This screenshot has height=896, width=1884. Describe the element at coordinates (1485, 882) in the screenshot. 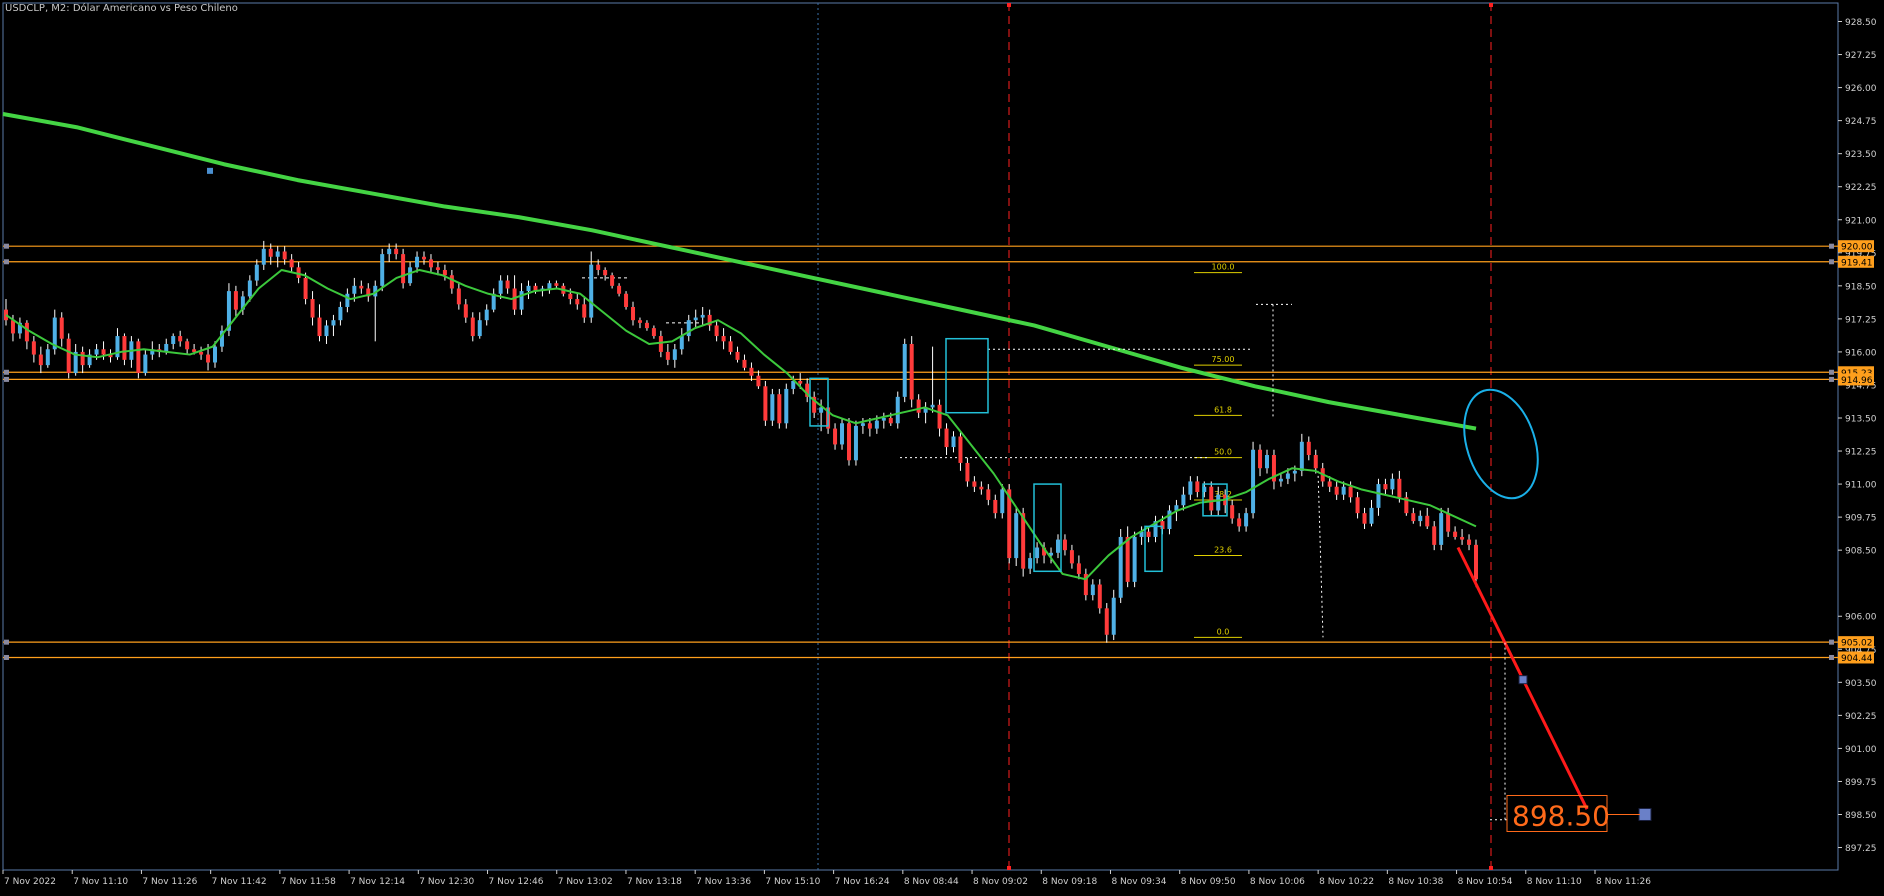

I see `x-tick-label: 8 Nov 10:54` at that location.